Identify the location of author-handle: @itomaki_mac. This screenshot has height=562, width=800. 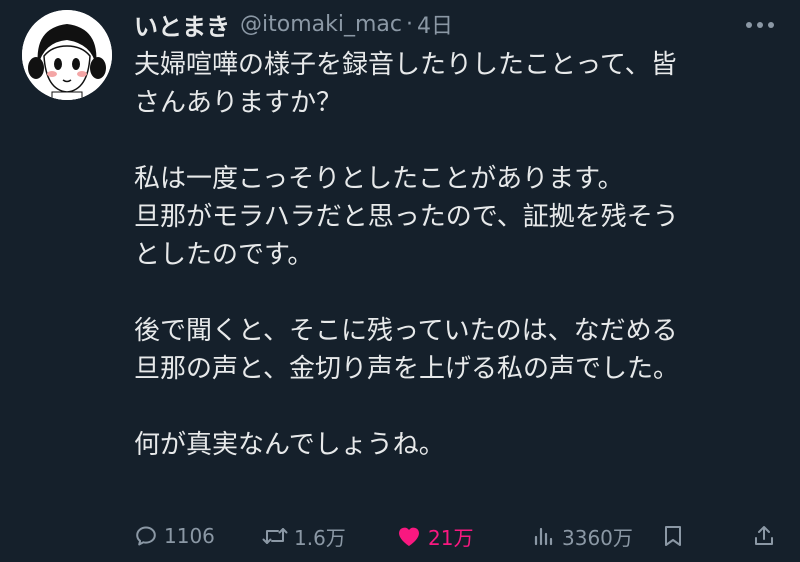
(321, 24).